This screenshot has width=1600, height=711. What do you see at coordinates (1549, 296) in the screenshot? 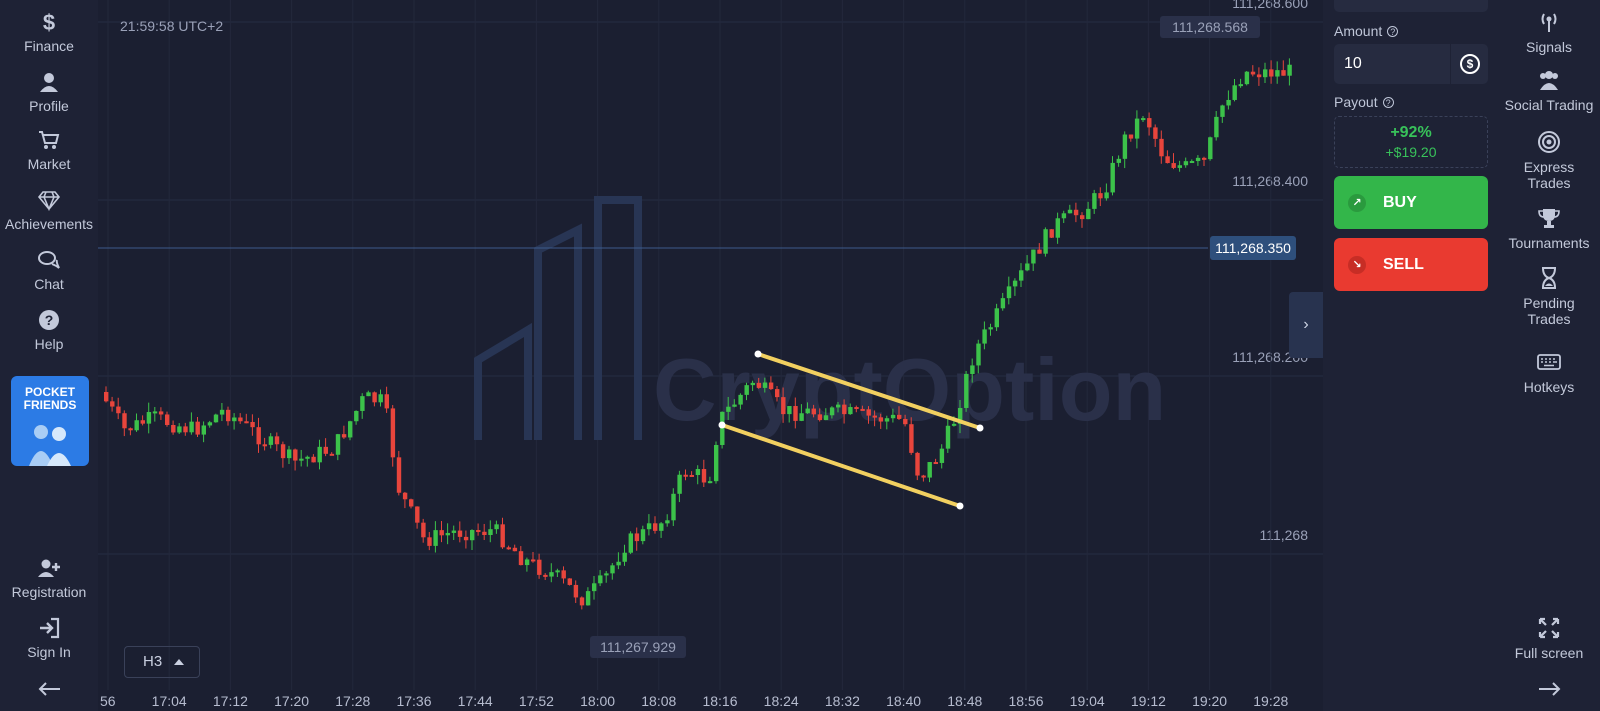
I see `nav-pending-trades: Pending Trades` at bounding box center [1549, 296].